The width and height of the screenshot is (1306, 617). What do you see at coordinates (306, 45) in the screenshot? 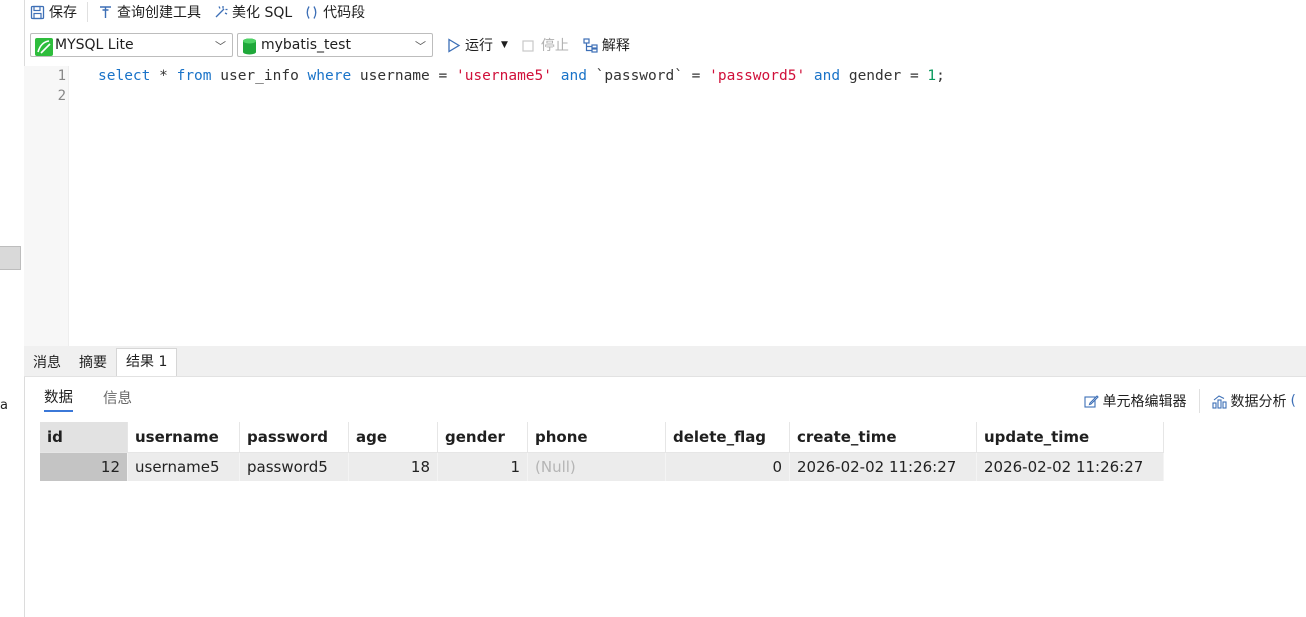
I see `database-value: mybatis_test` at bounding box center [306, 45].